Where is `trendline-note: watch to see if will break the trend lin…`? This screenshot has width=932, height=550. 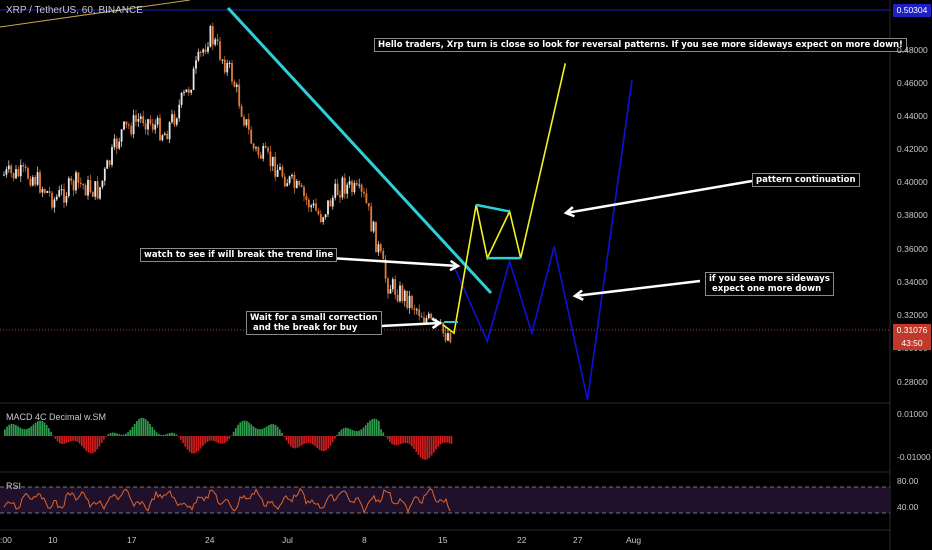
trendline-note: watch to see if will break the trend lin… is located at coordinates (239, 255).